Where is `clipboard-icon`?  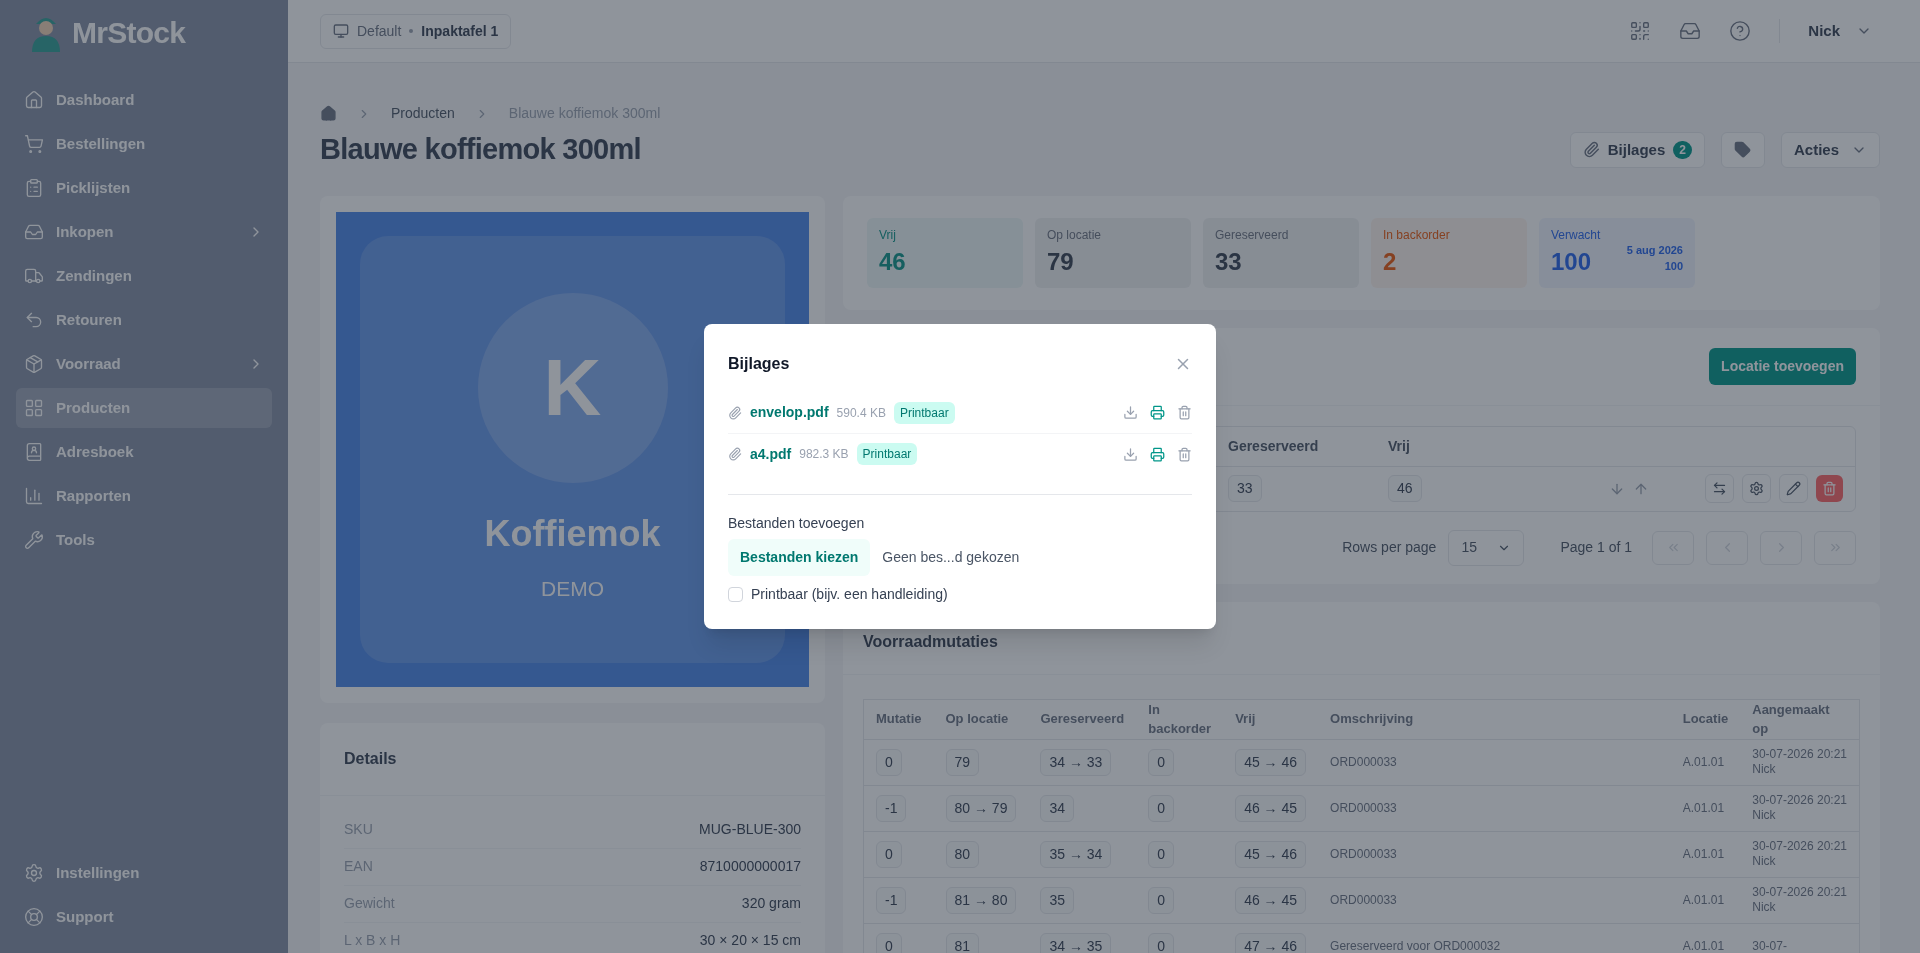
clipboard-icon is located at coordinates (34, 188).